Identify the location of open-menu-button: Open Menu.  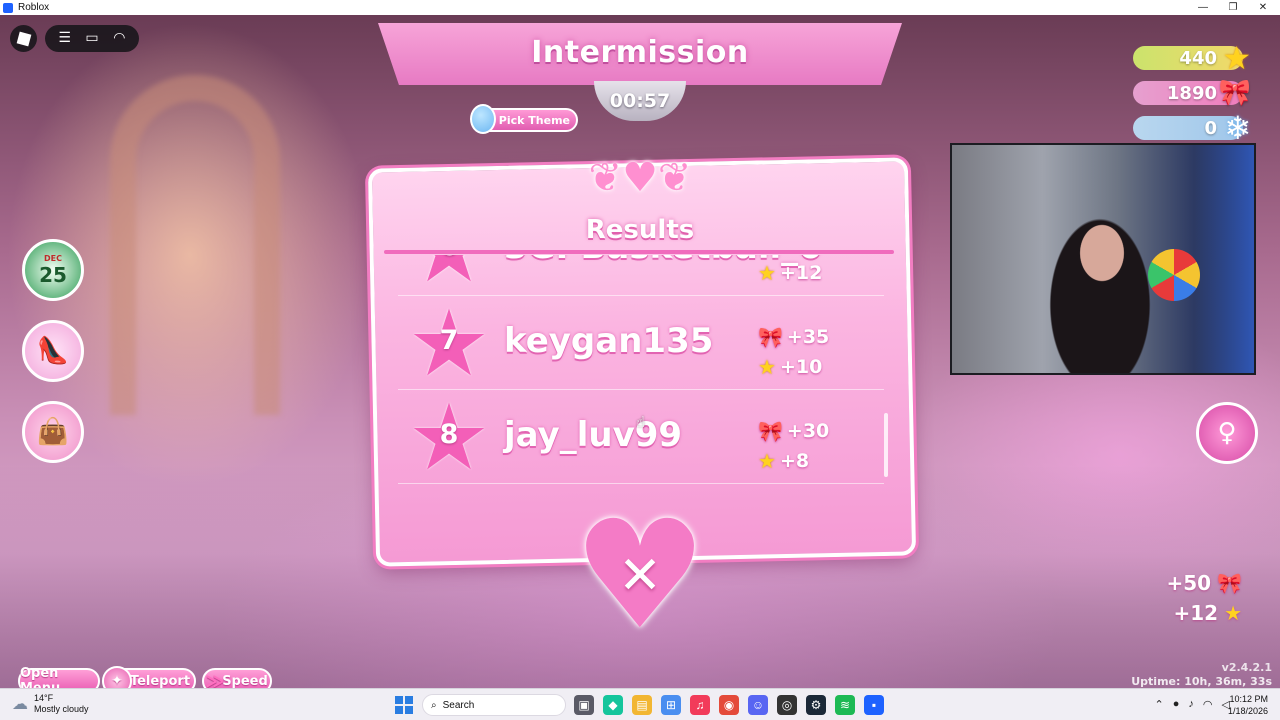
(59, 677).